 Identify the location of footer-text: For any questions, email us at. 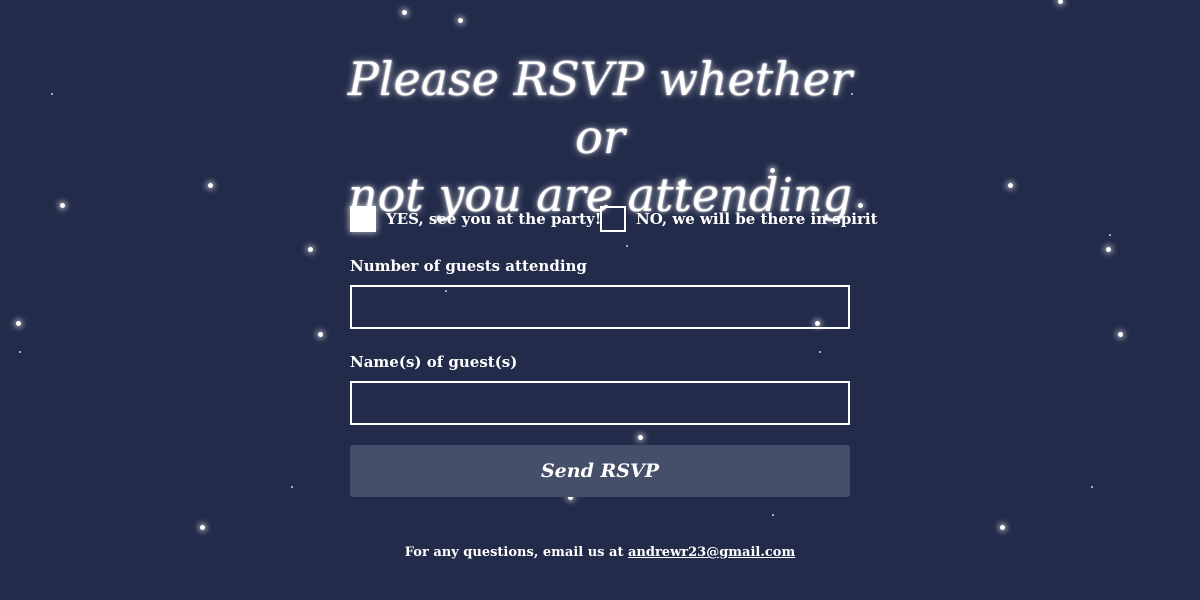
(516, 552).